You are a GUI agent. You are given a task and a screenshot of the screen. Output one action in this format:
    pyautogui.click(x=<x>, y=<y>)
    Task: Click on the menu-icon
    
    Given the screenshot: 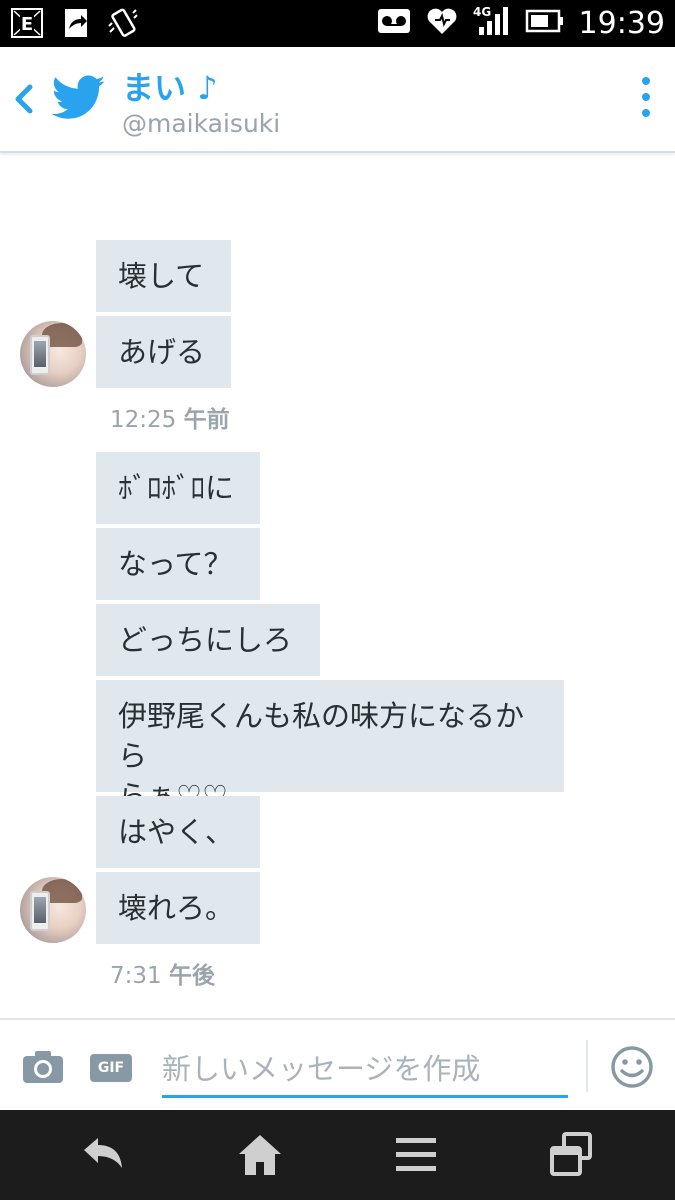 What is the action you would take?
    pyautogui.click(x=416, y=1154)
    